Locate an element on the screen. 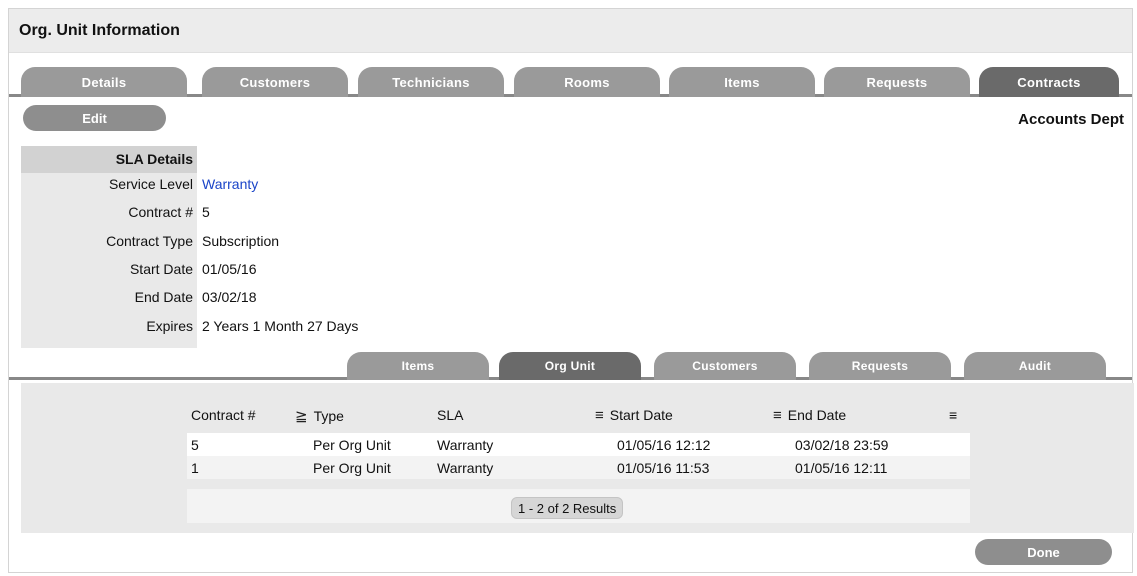 This screenshot has width=1137, height=576. end-date-label: End Date is located at coordinates (163, 297).